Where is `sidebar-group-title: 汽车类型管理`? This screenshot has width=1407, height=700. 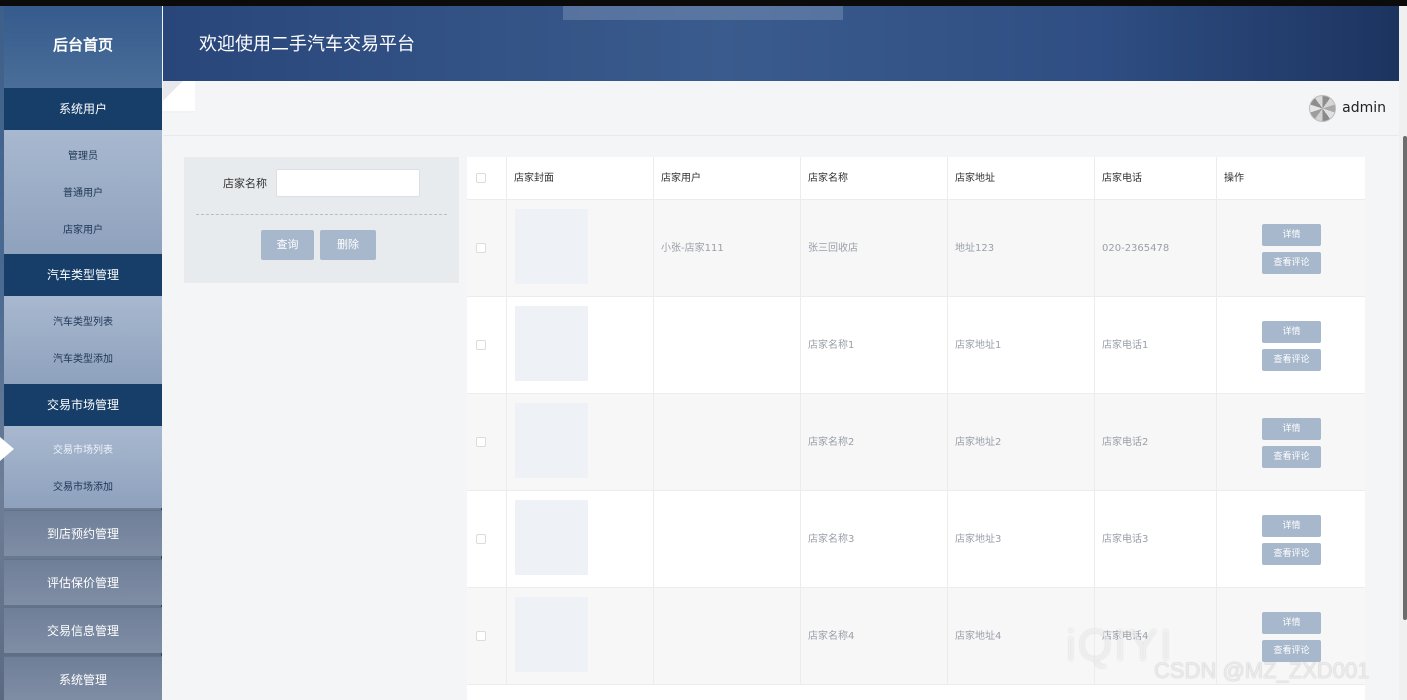
sidebar-group-title: 汽车类型管理 is located at coordinates (83, 275).